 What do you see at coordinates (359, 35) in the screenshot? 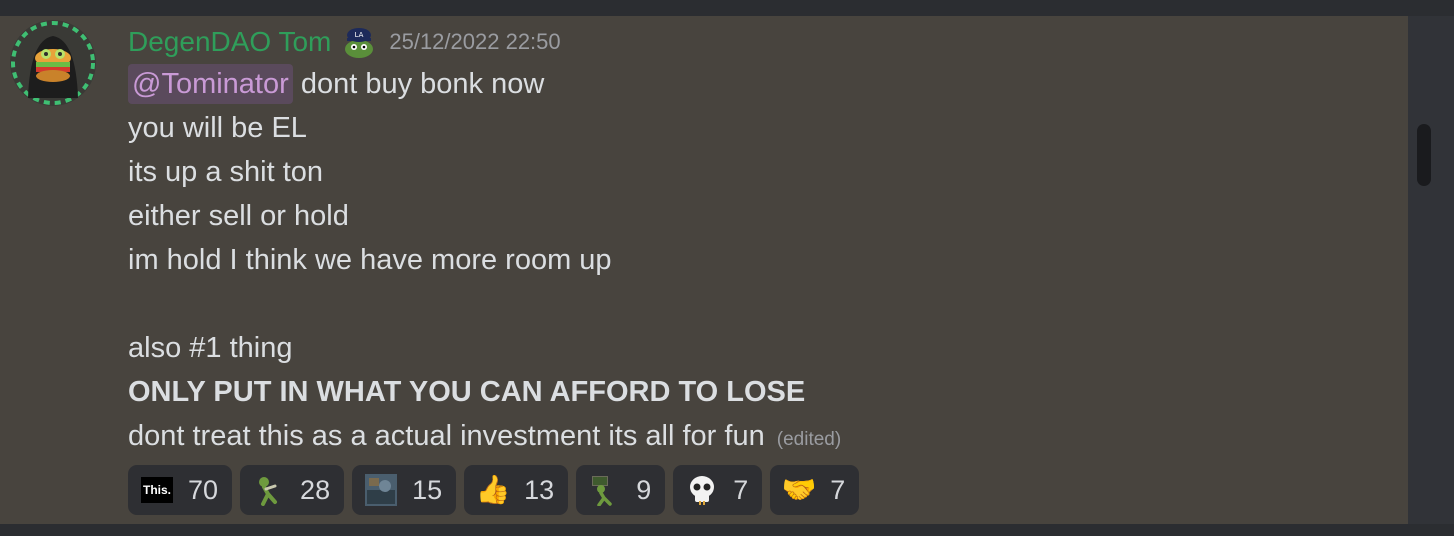
I see `svg-text: LA` at bounding box center [359, 35].